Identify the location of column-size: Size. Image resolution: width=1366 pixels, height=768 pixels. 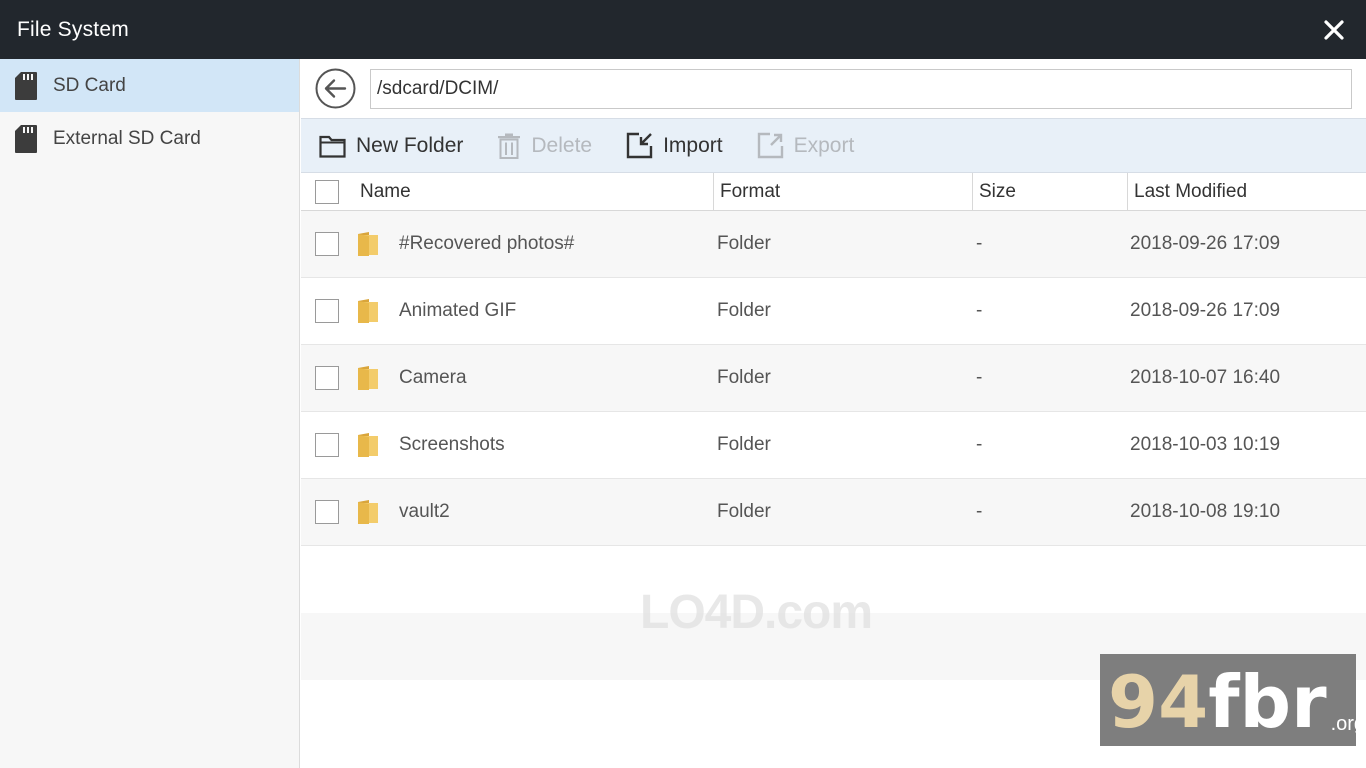
(1050, 191).